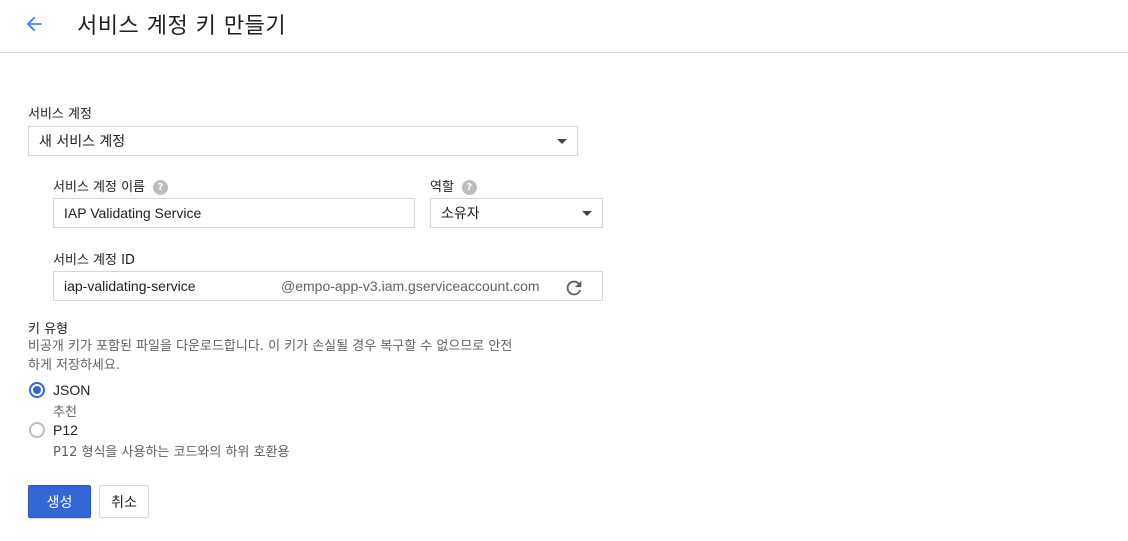 This screenshot has height=541, width=1128. I want to click on role-select: 소유자, so click(516, 213).